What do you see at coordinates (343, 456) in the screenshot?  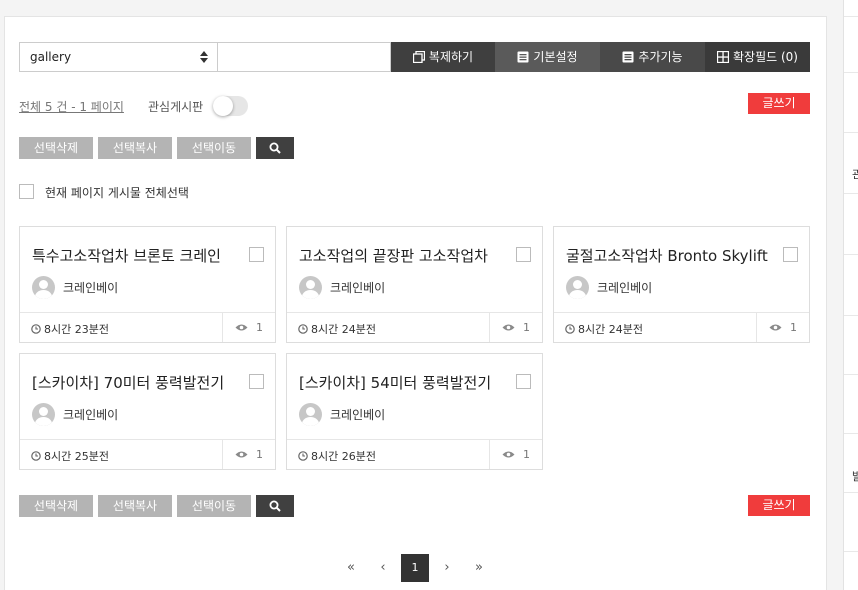 I see `post-time: 8시간 26분전` at bounding box center [343, 456].